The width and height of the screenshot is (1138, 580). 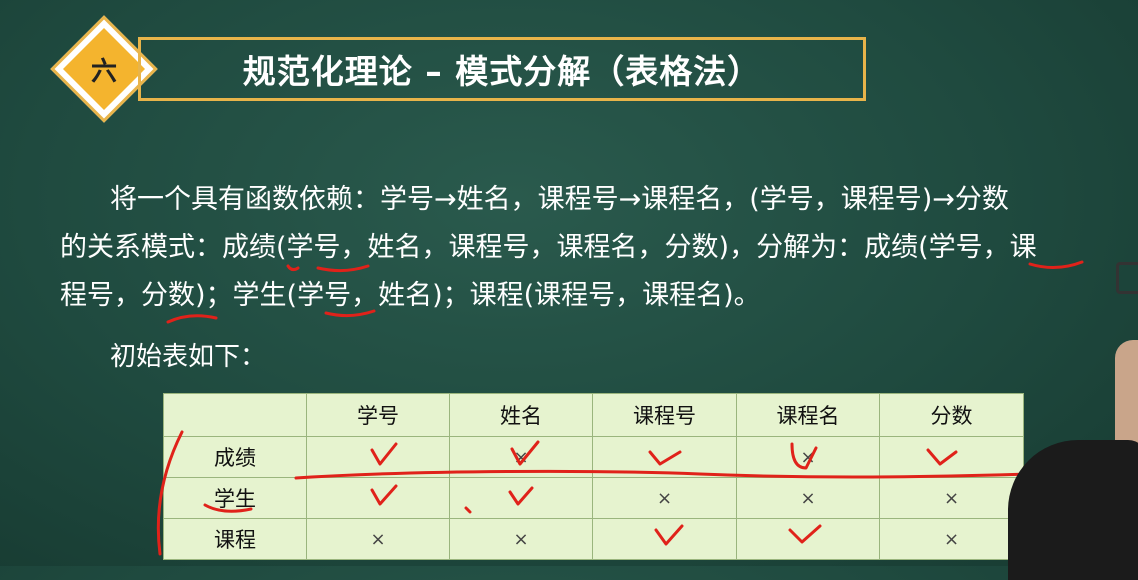 What do you see at coordinates (521, 415) in the screenshot?
I see `header-cell-xingming: 姓名` at bounding box center [521, 415].